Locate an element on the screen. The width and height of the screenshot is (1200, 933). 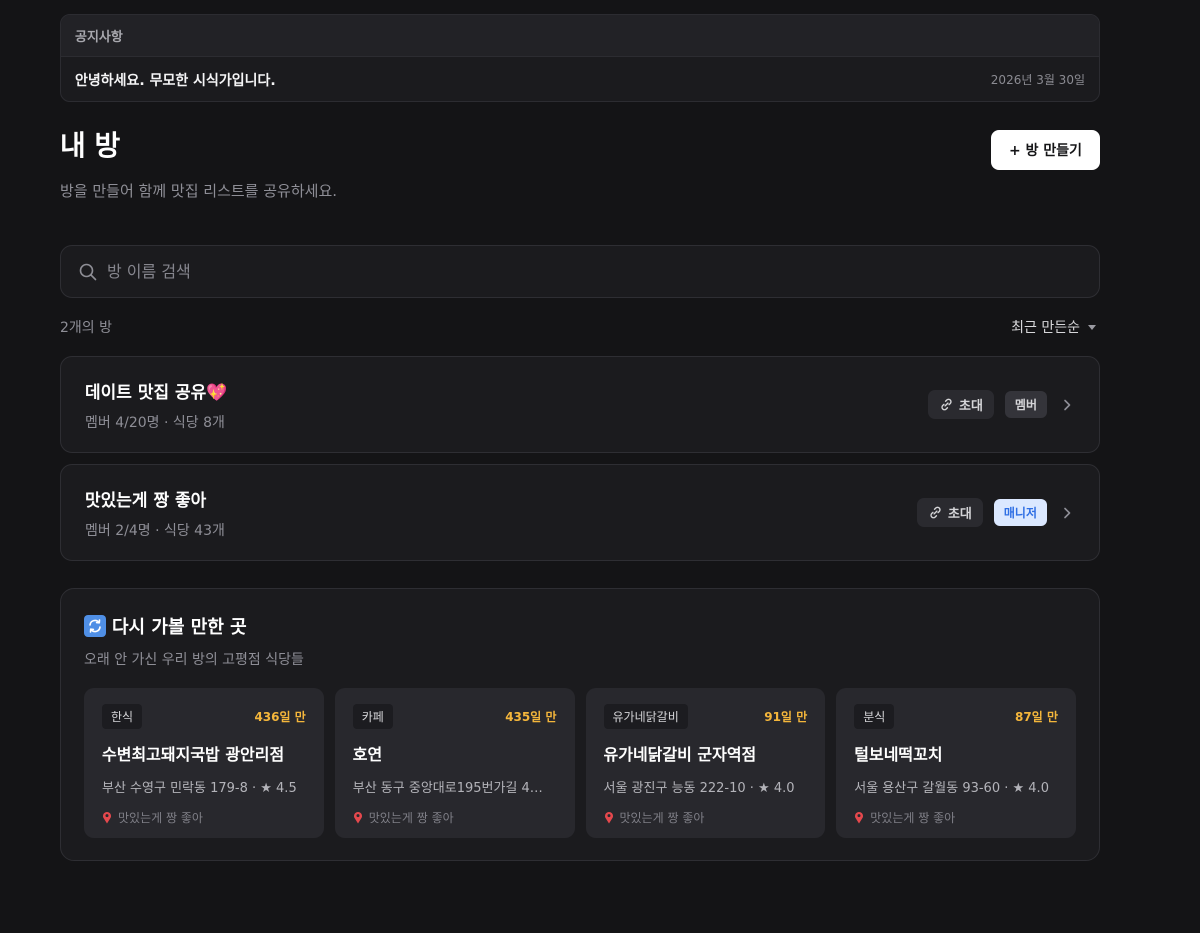
card-top: 유가네닭갈비 91일 만 is located at coordinates (705, 716).